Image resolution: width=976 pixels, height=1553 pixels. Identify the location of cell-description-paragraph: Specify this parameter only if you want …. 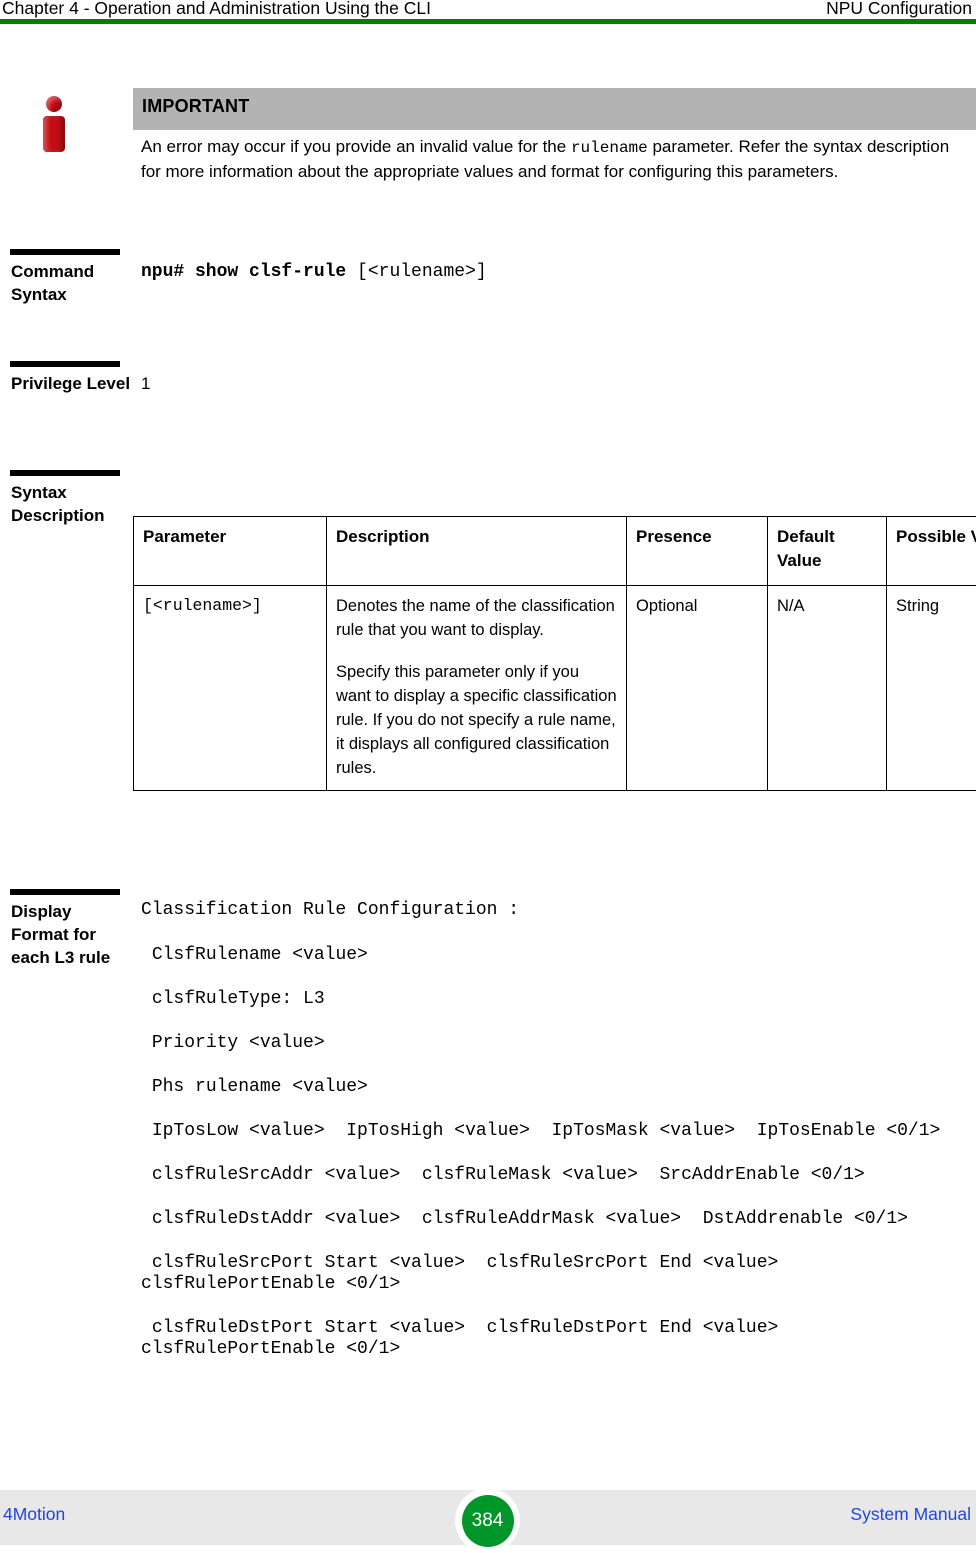
(476, 720).